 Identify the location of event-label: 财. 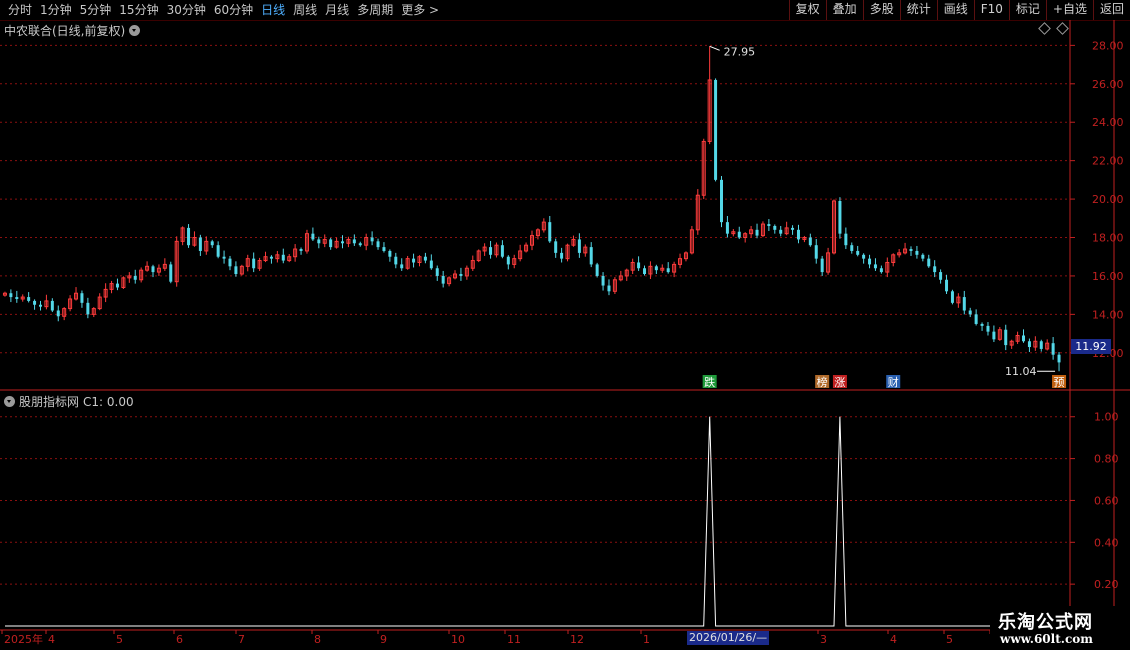
(893, 382).